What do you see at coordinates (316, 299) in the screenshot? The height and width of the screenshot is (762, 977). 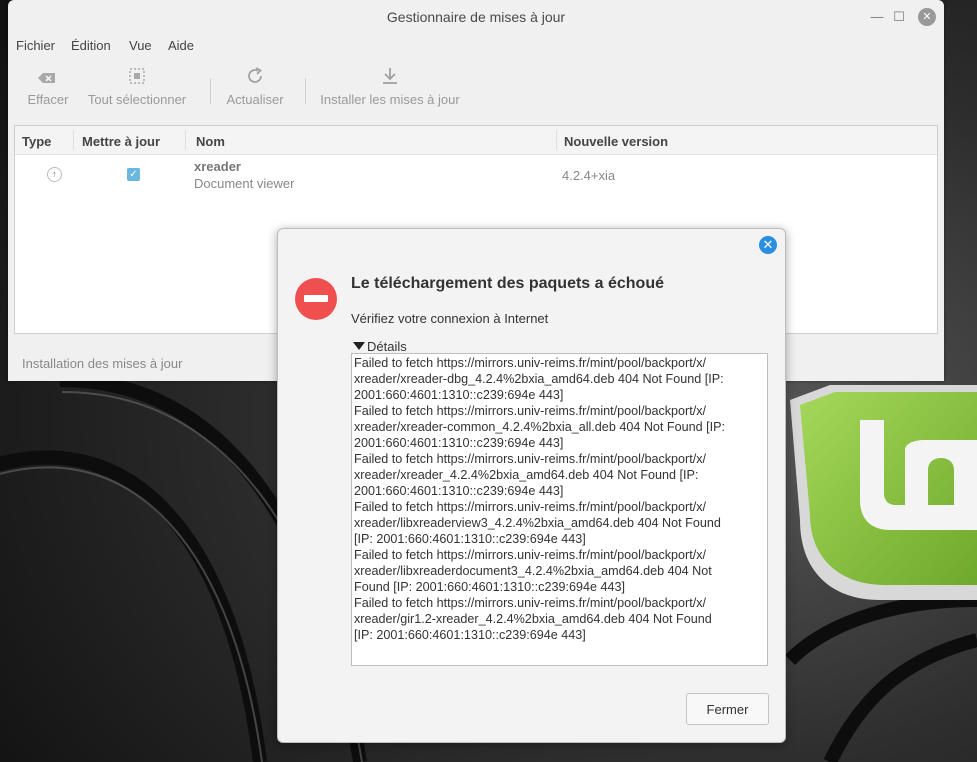 I see `error-icon` at bounding box center [316, 299].